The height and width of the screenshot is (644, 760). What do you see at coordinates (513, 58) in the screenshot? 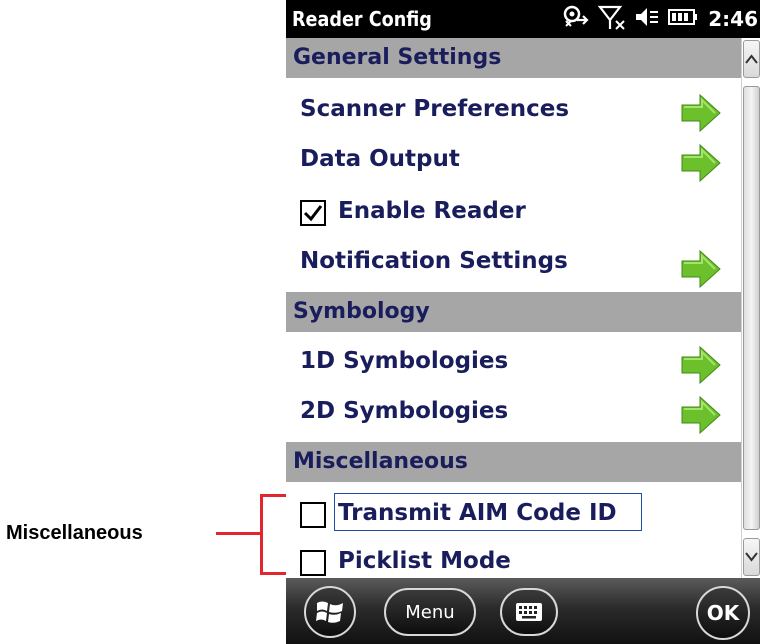
I see `section-header-general-settings: General Settings` at bounding box center [513, 58].